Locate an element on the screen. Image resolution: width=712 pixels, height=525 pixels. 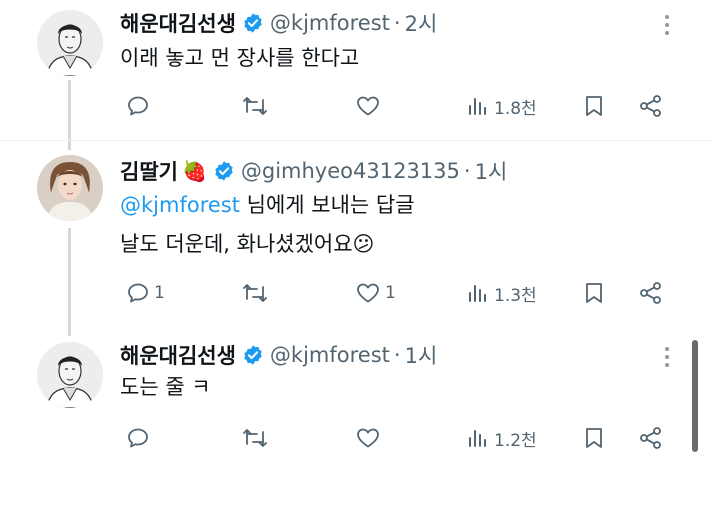
views-button: 1.2천 is located at coordinates (501, 438).